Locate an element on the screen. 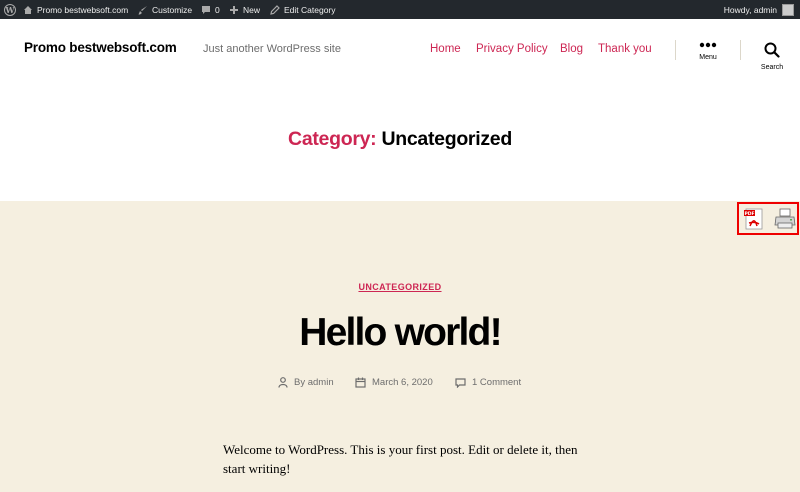 Image resolution: width=800 pixels, height=492 pixels. post-comments: 1 Comment is located at coordinates (488, 382).